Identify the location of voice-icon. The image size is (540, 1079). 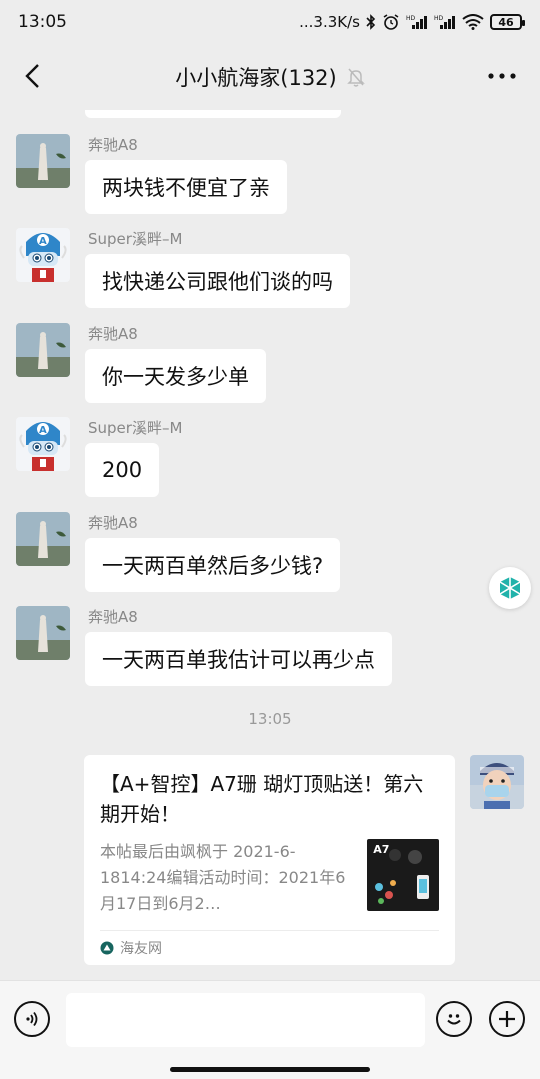
(32, 1019).